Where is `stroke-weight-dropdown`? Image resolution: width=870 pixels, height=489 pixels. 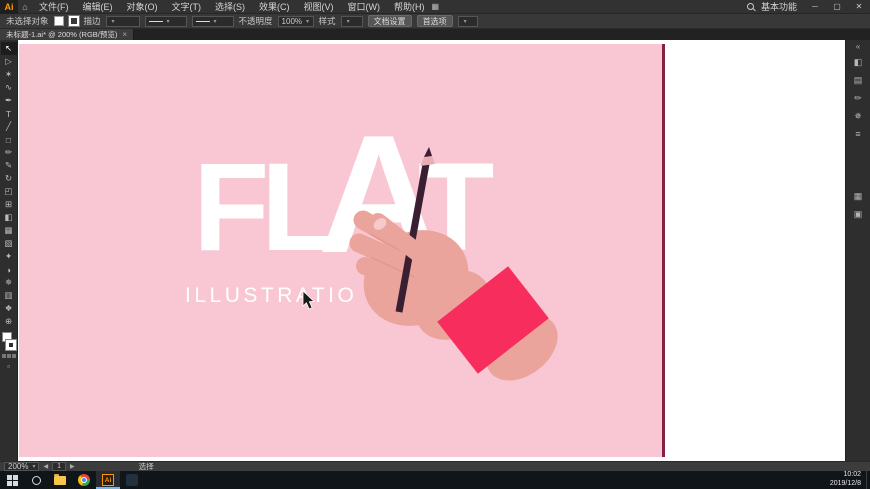 stroke-weight-dropdown is located at coordinates (122, 21).